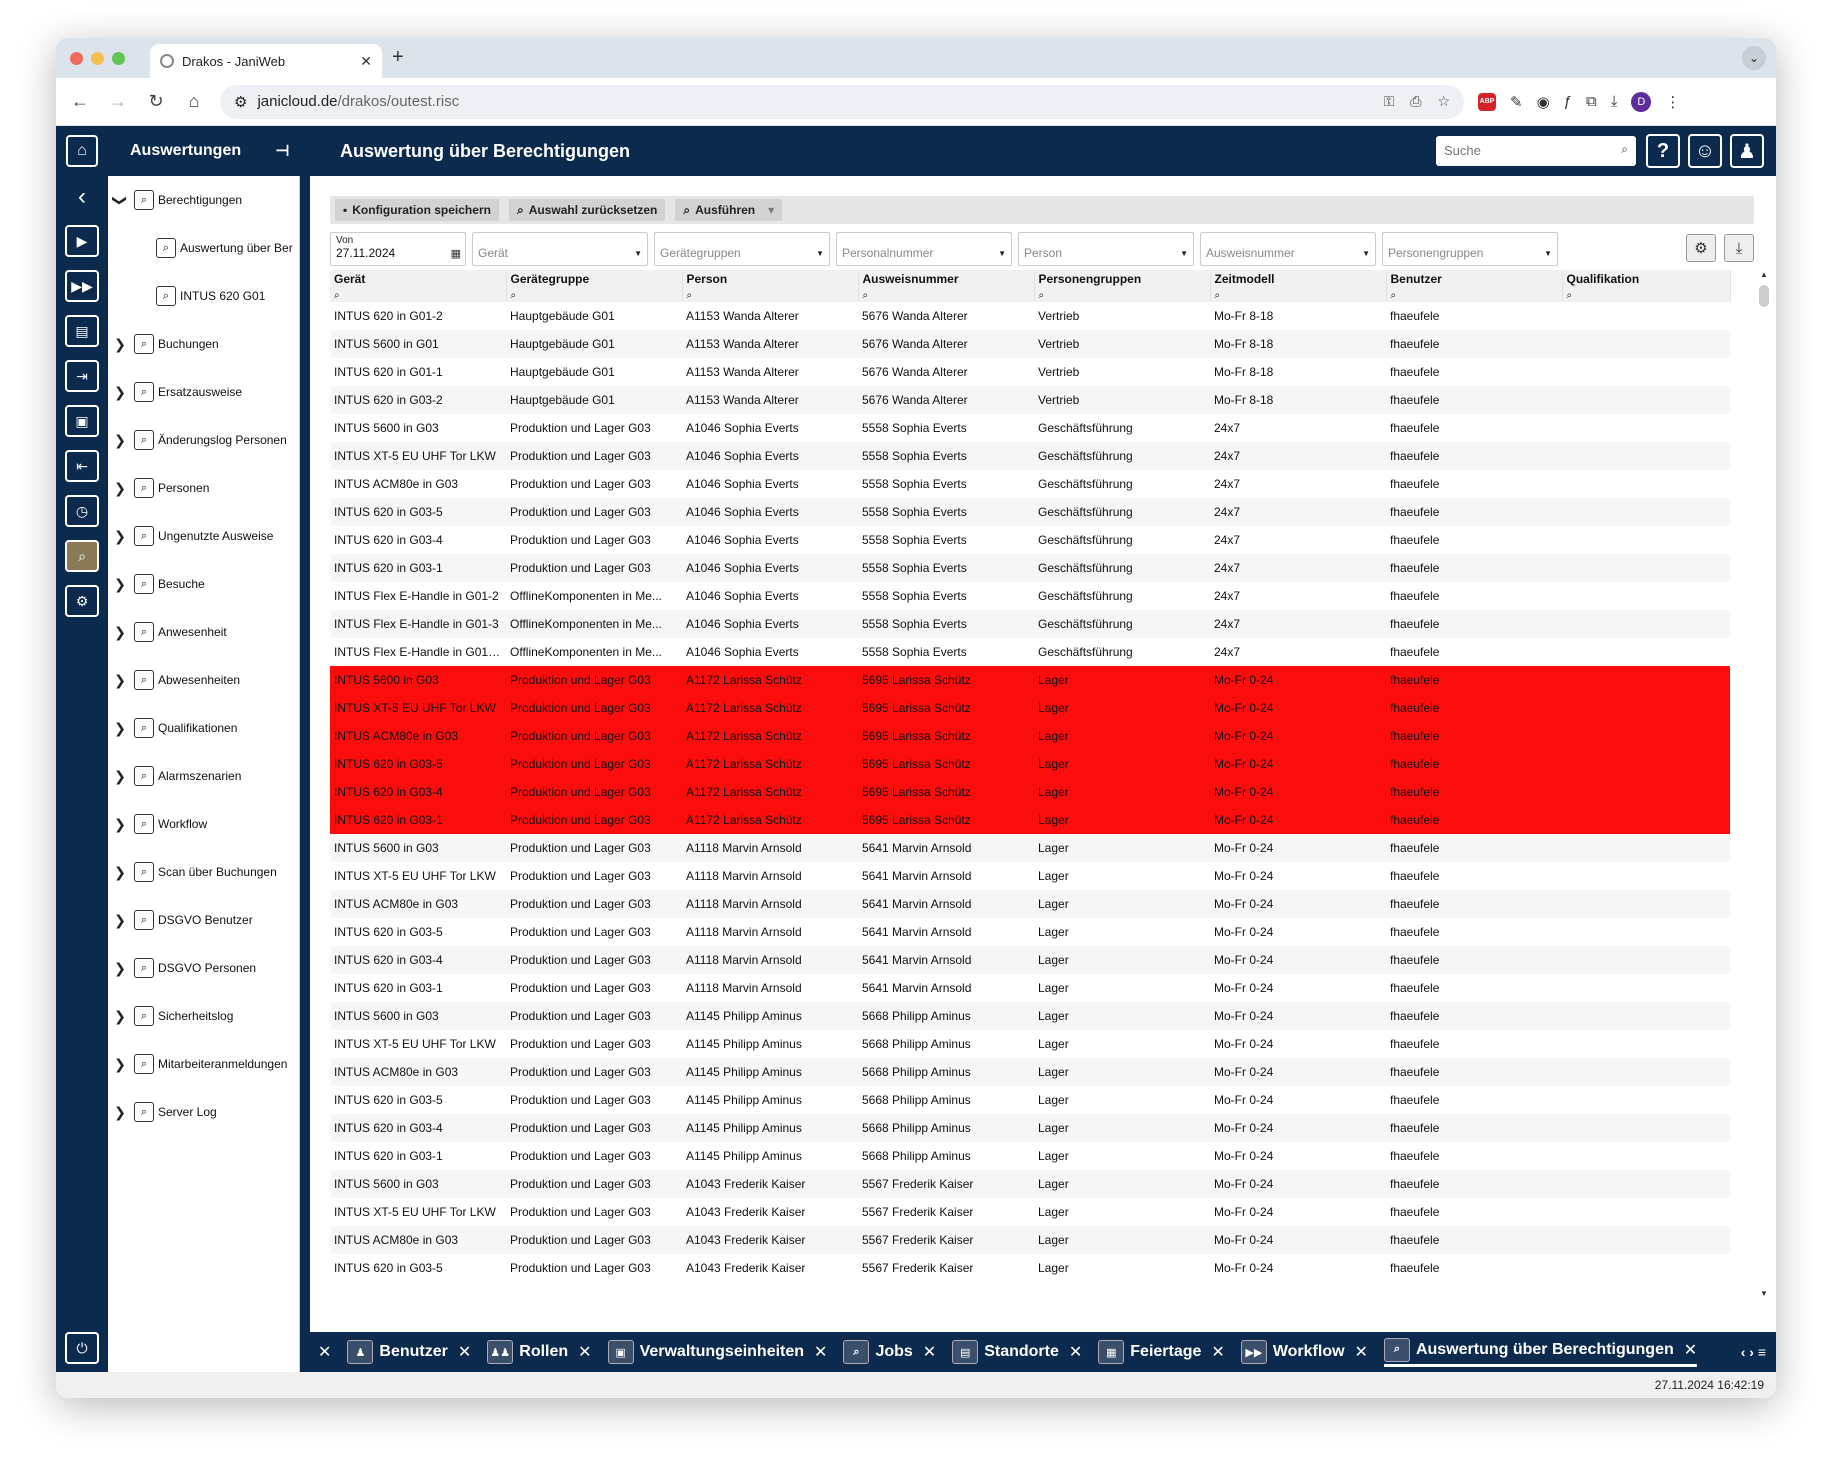 The height and width of the screenshot is (1470, 1832). I want to click on tree-node: ❯ ⌕ Änderungslog Personen, so click(203, 440).